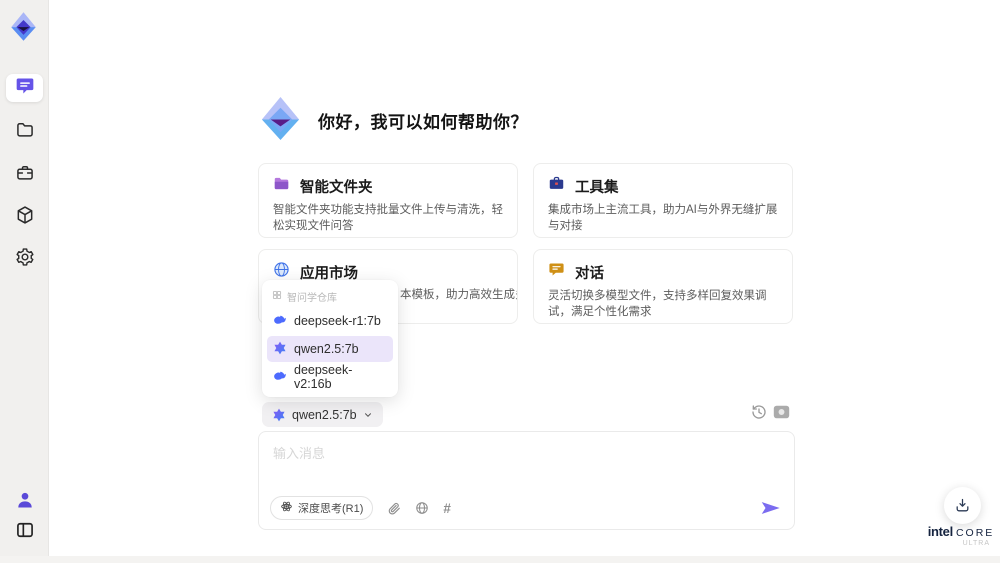  I want to click on screen-record-icon, so click(781, 412).